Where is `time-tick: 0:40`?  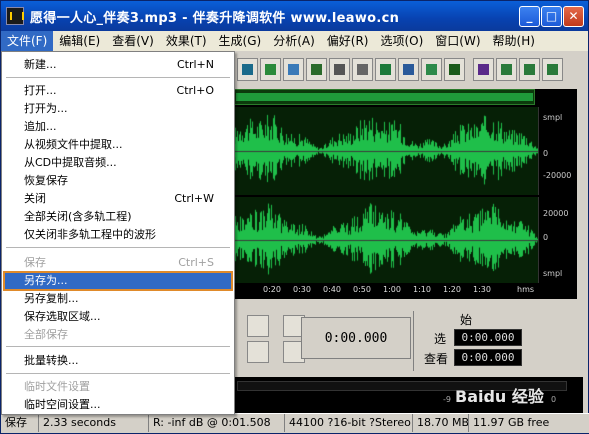
time-tick: 0:40 is located at coordinates (332, 289).